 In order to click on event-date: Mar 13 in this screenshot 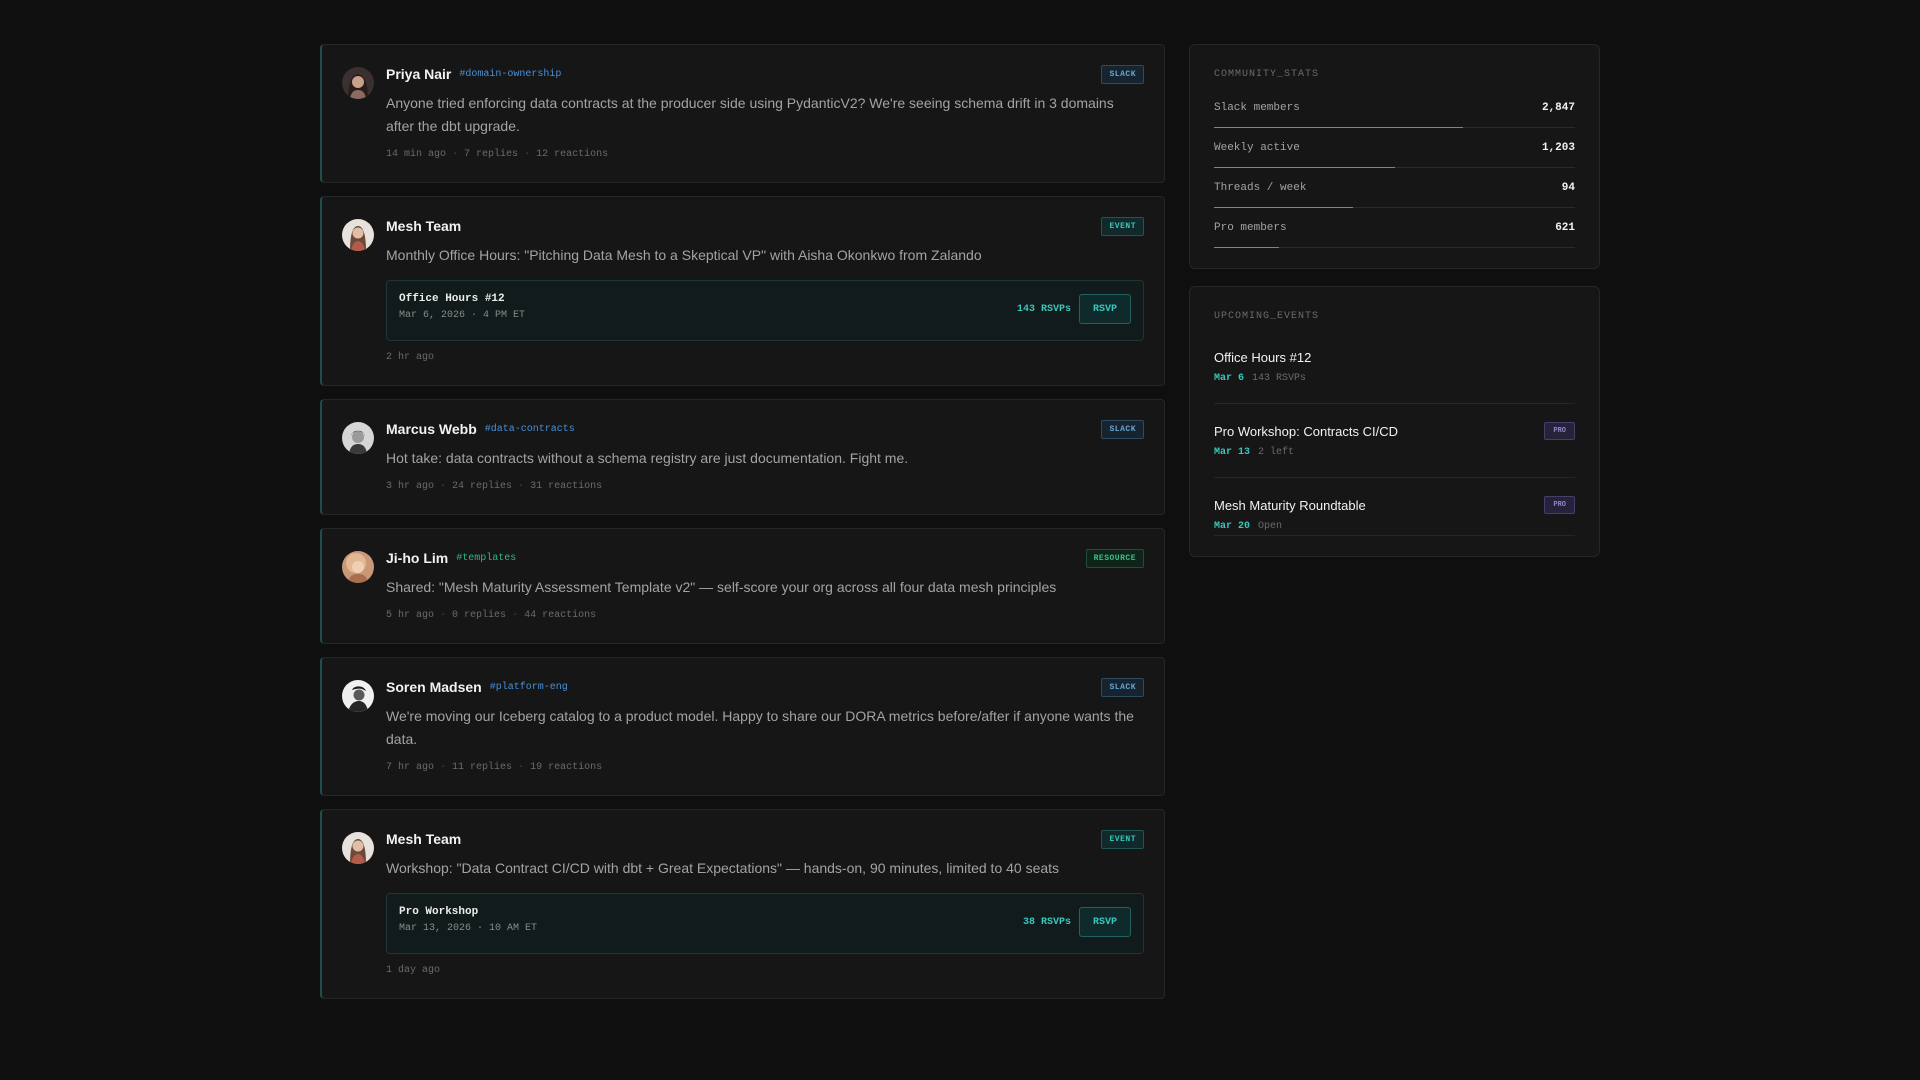, I will do `click(1232, 452)`.